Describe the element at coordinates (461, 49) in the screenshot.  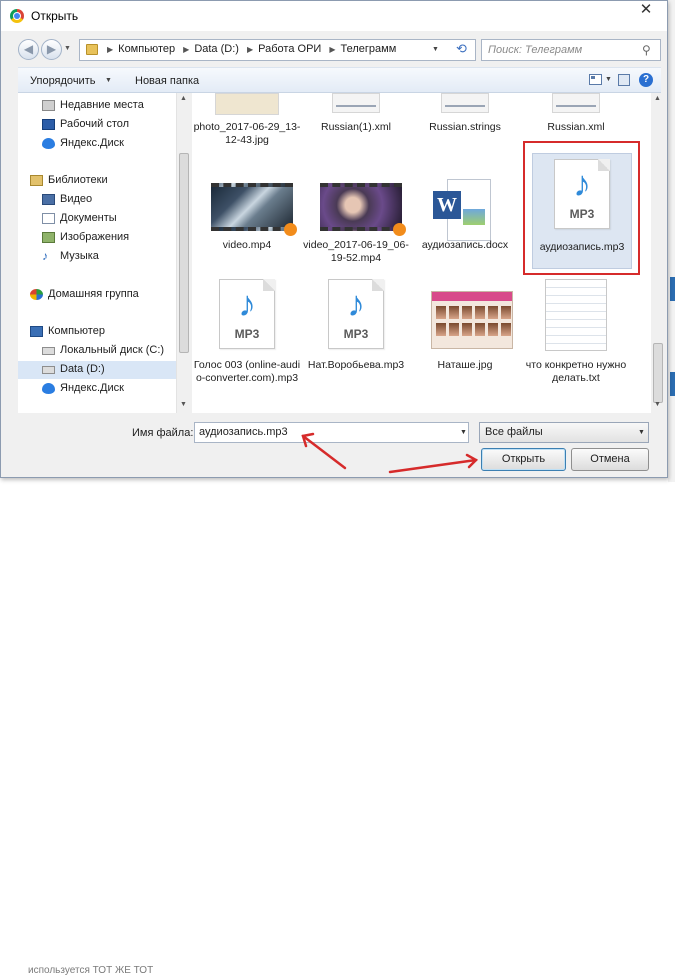
I see `refresh-icon: ⟲` at that location.